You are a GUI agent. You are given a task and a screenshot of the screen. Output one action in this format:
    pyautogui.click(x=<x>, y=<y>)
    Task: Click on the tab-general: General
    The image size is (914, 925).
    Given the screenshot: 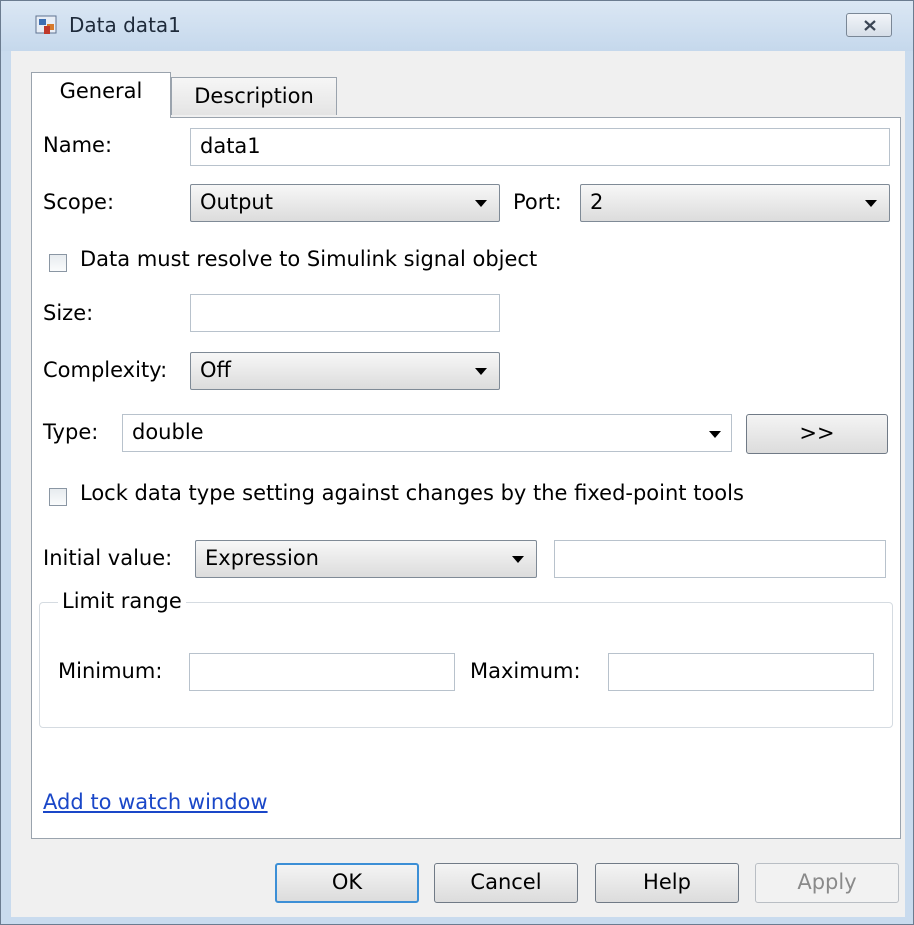 What is the action you would take?
    pyautogui.click(x=101, y=95)
    